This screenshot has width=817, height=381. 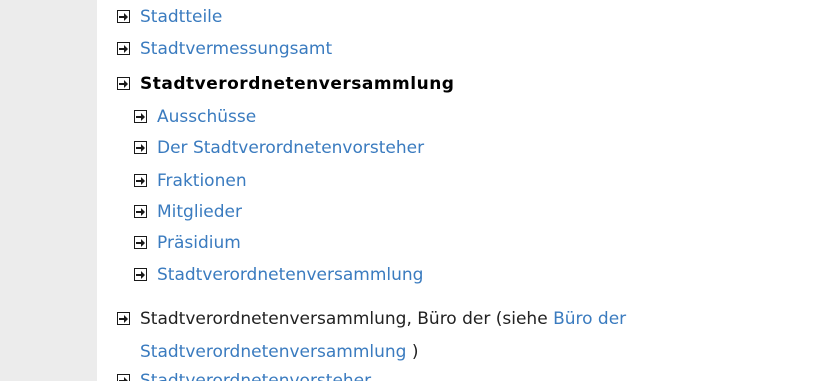 What do you see at coordinates (48, 190) in the screenshot?
I see `left-gutter` at bounding box center [48, 190].